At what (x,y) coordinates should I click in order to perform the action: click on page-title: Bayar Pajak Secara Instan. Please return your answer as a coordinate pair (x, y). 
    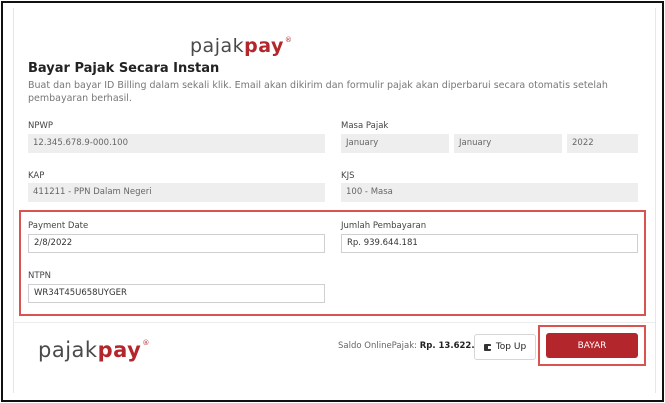
    Looking at the image, I should click on (124, 68).